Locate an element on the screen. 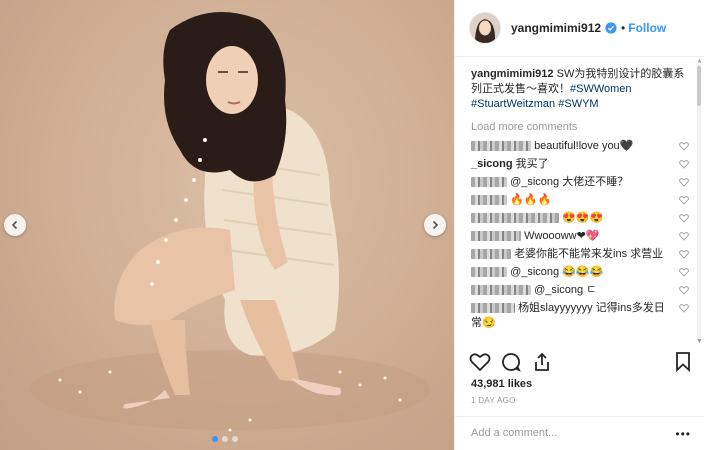 This screenshot has height=450, width=704. comment-text: @_sicong ㄷ is located at coordinates (565, 290).